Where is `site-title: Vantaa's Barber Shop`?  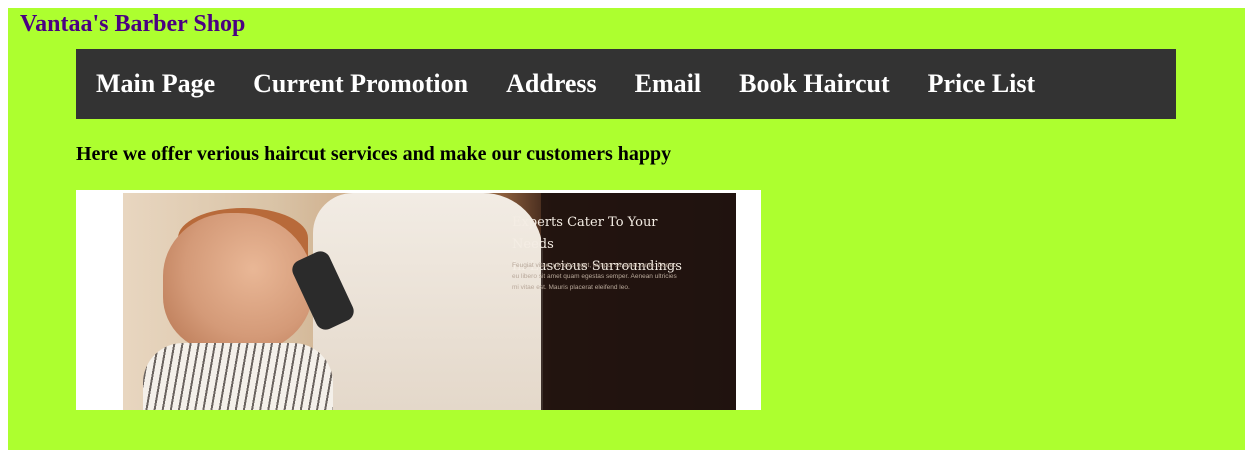
site-title: Vantaa's Barber Shop is located at coordinates (133, 24).